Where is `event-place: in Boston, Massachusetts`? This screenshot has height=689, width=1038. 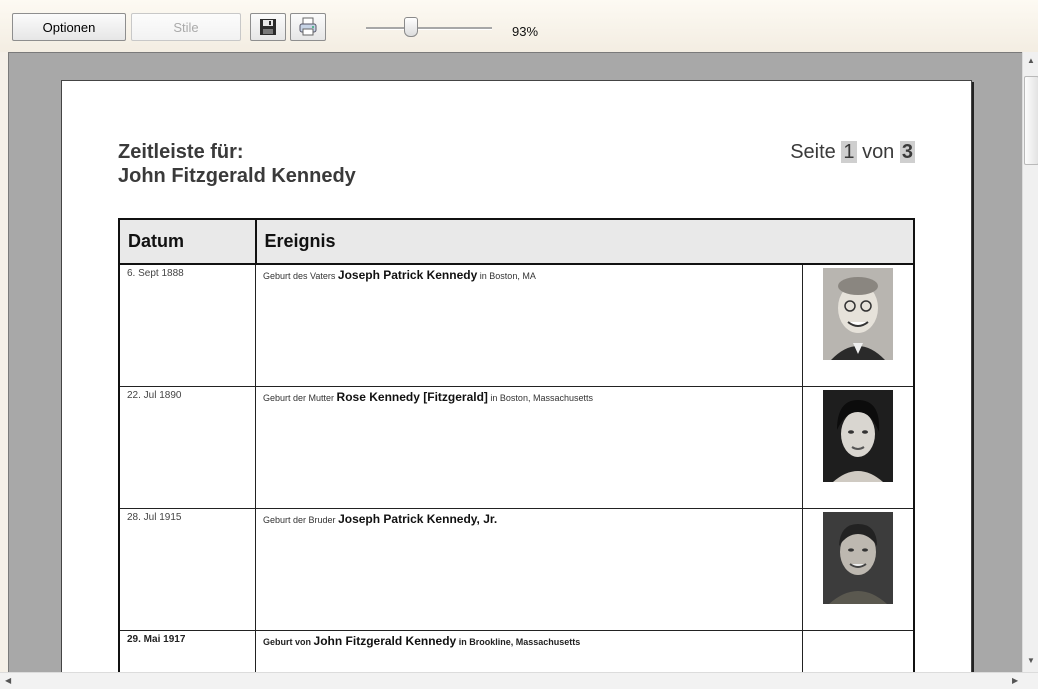
event-place: in Boston, Massachusetts is located at coordinates (541, 398).